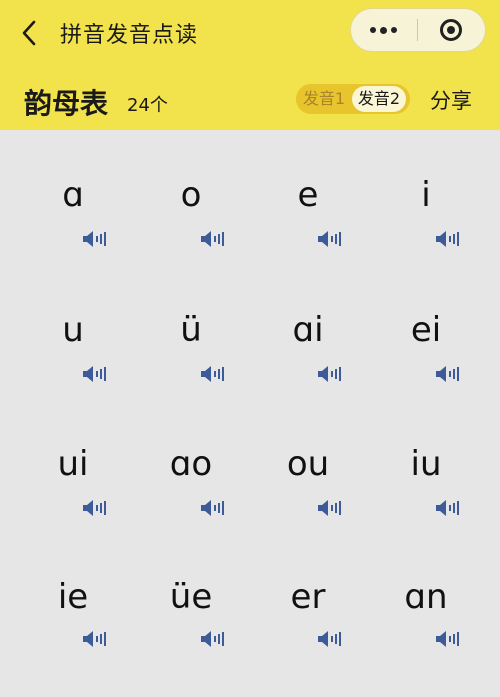 Image resolution: width=500 pixels, height=697 pixels. What do you see at coordinates (308, 504) in the screenshot?
I see `final-cell: ou` at bounding box center [308, 504].